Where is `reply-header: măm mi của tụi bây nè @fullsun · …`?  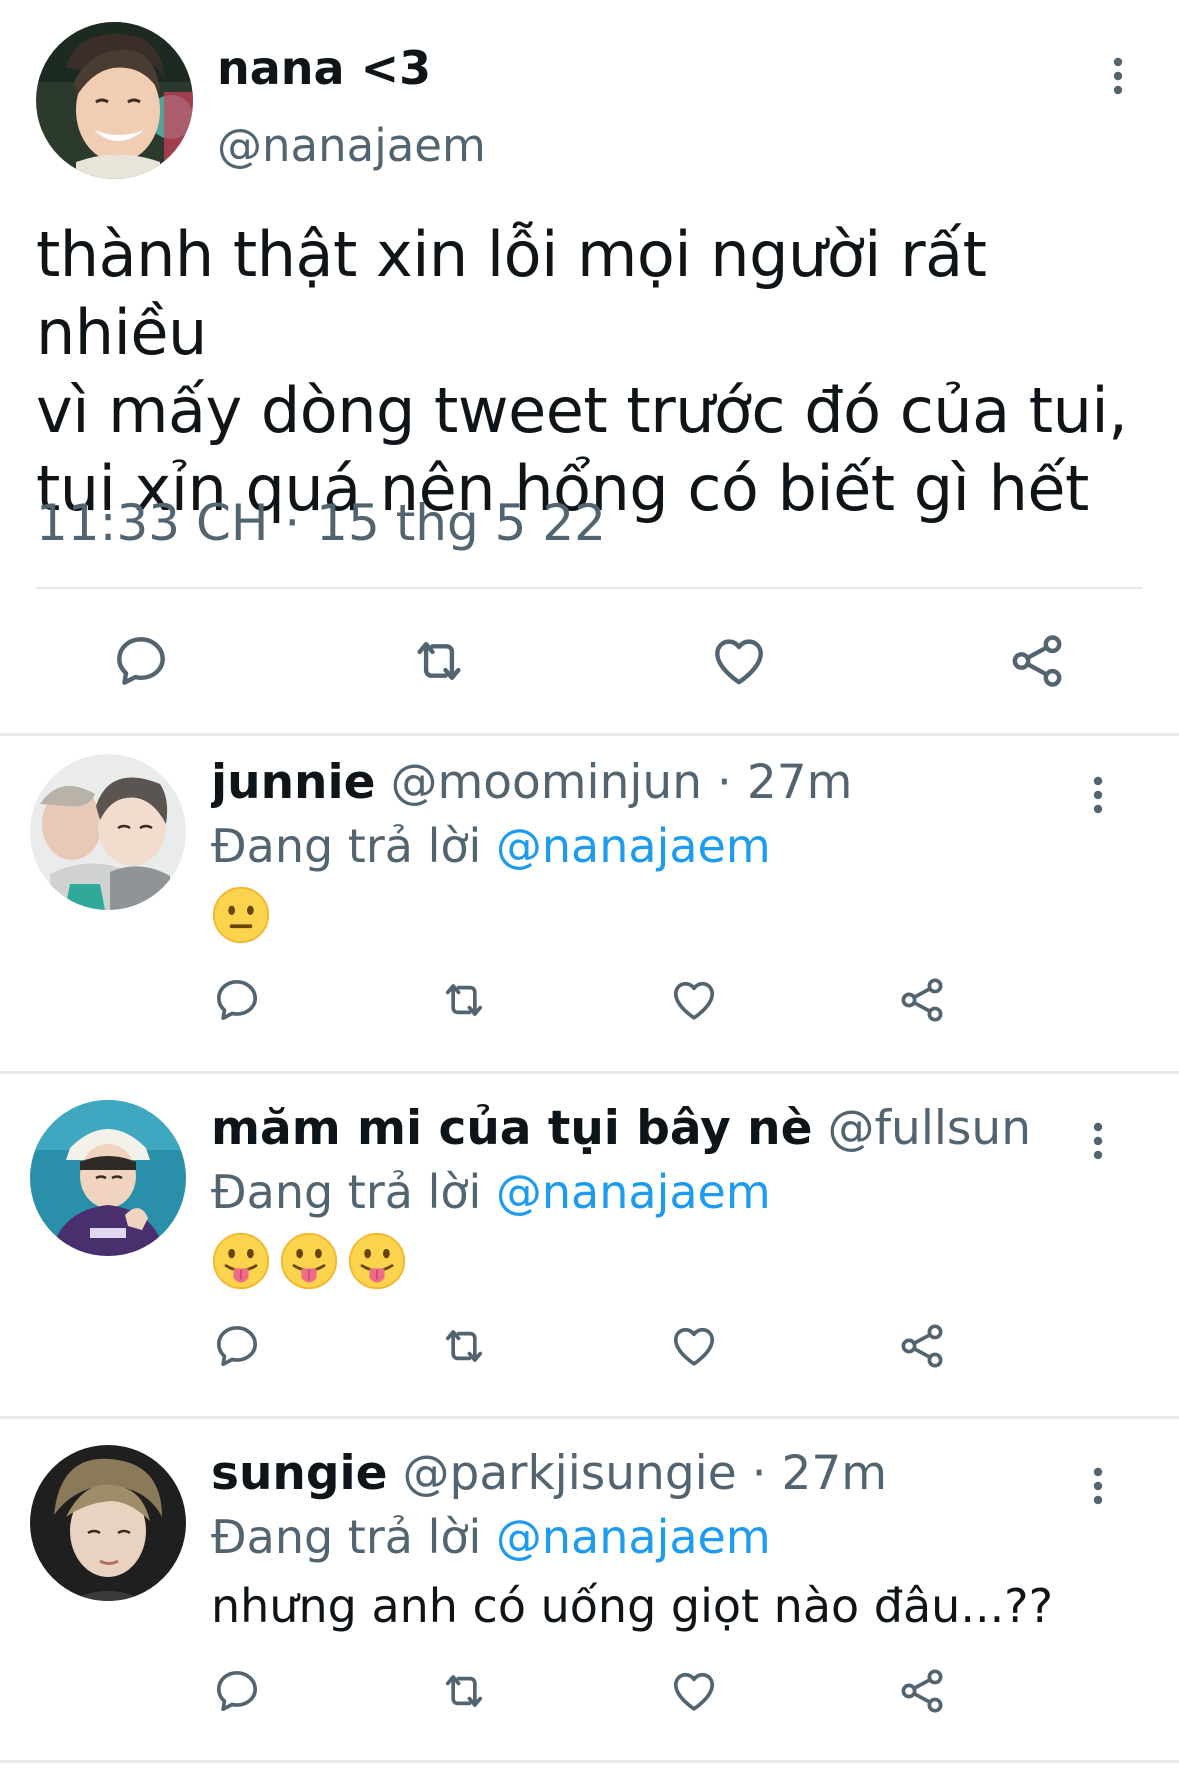 reply-header: măm mi của tụi bây nè @fullsun · … is located at coordinates (621, 1129).